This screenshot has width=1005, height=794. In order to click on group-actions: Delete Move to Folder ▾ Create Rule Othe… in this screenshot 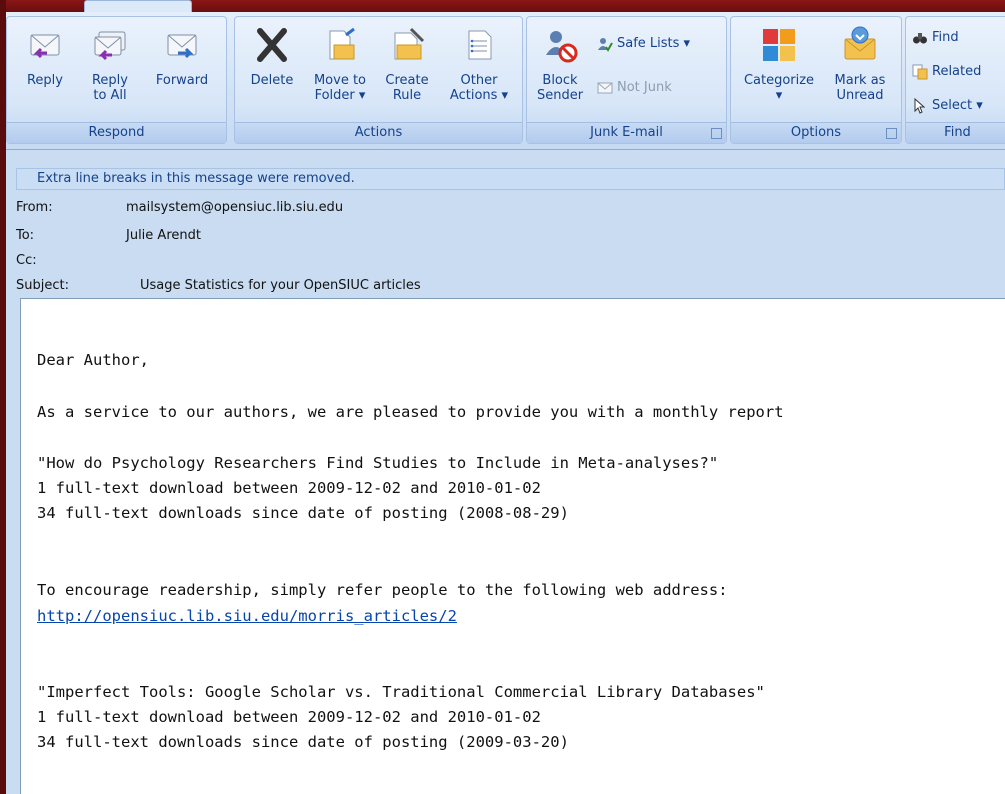, I will do `click(378, 80)`.